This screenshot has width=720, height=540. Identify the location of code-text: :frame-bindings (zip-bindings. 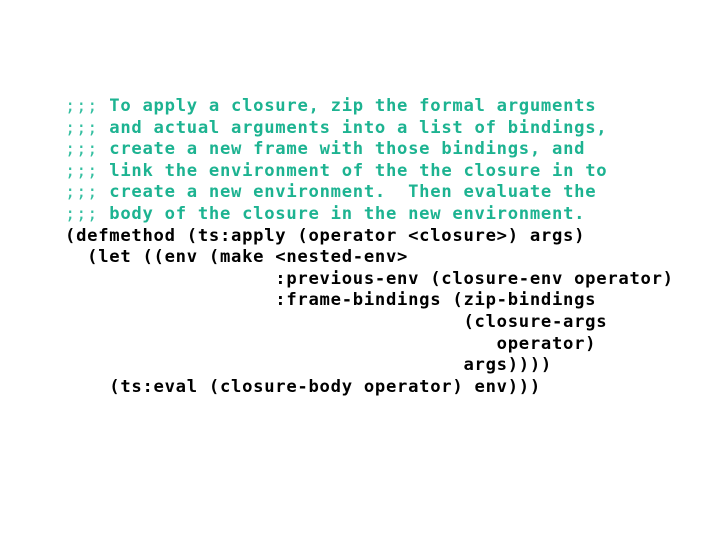
(331, 300).